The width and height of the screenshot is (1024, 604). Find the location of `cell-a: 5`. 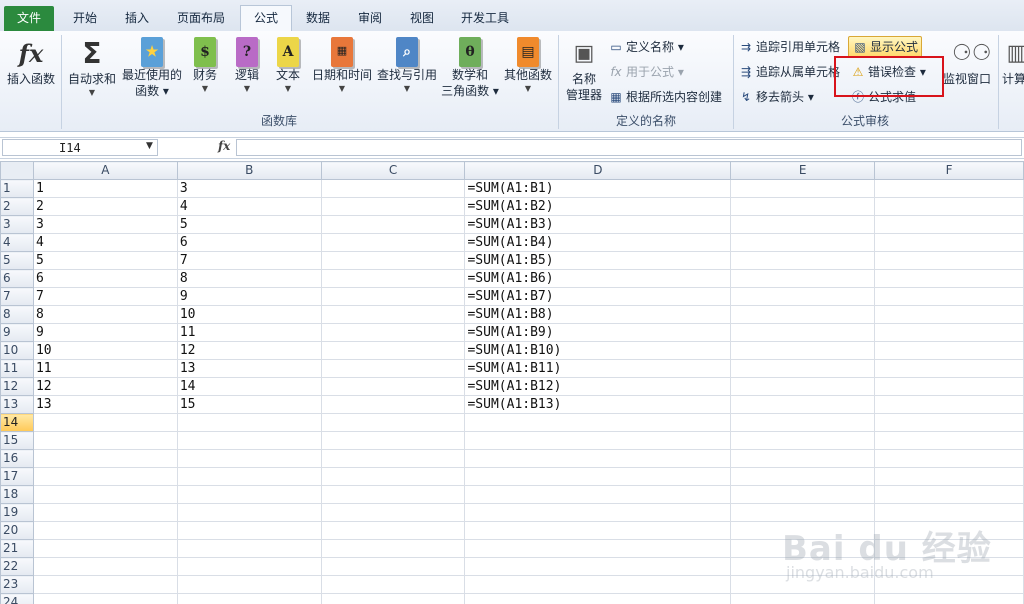

cell-a: 5 is located at coordinates (105, 260).